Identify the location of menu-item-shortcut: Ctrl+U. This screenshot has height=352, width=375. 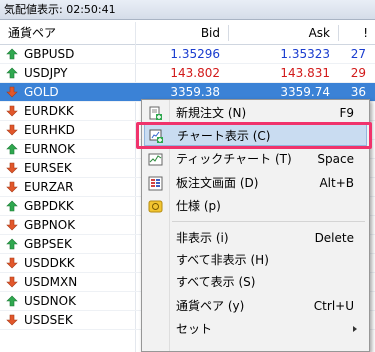
(333, 306).